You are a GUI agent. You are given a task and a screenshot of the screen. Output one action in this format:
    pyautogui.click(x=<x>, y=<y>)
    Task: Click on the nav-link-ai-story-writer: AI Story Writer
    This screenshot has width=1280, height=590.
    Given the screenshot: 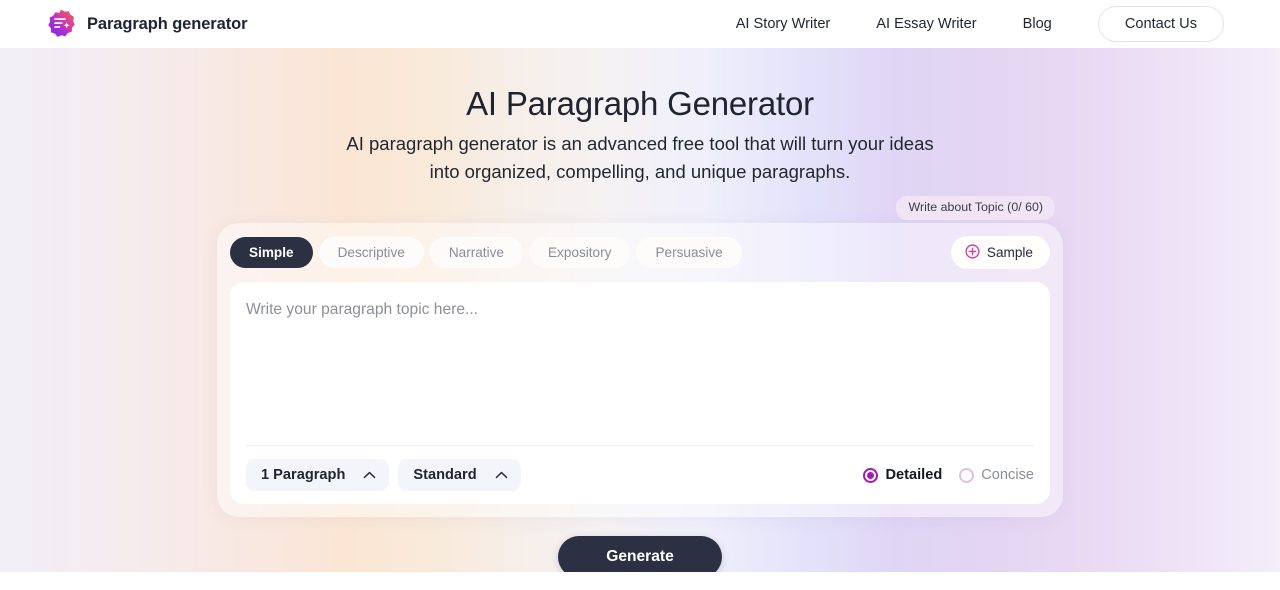 What is the action you would take?
    pyautogui.click(x=783, y=24)
    